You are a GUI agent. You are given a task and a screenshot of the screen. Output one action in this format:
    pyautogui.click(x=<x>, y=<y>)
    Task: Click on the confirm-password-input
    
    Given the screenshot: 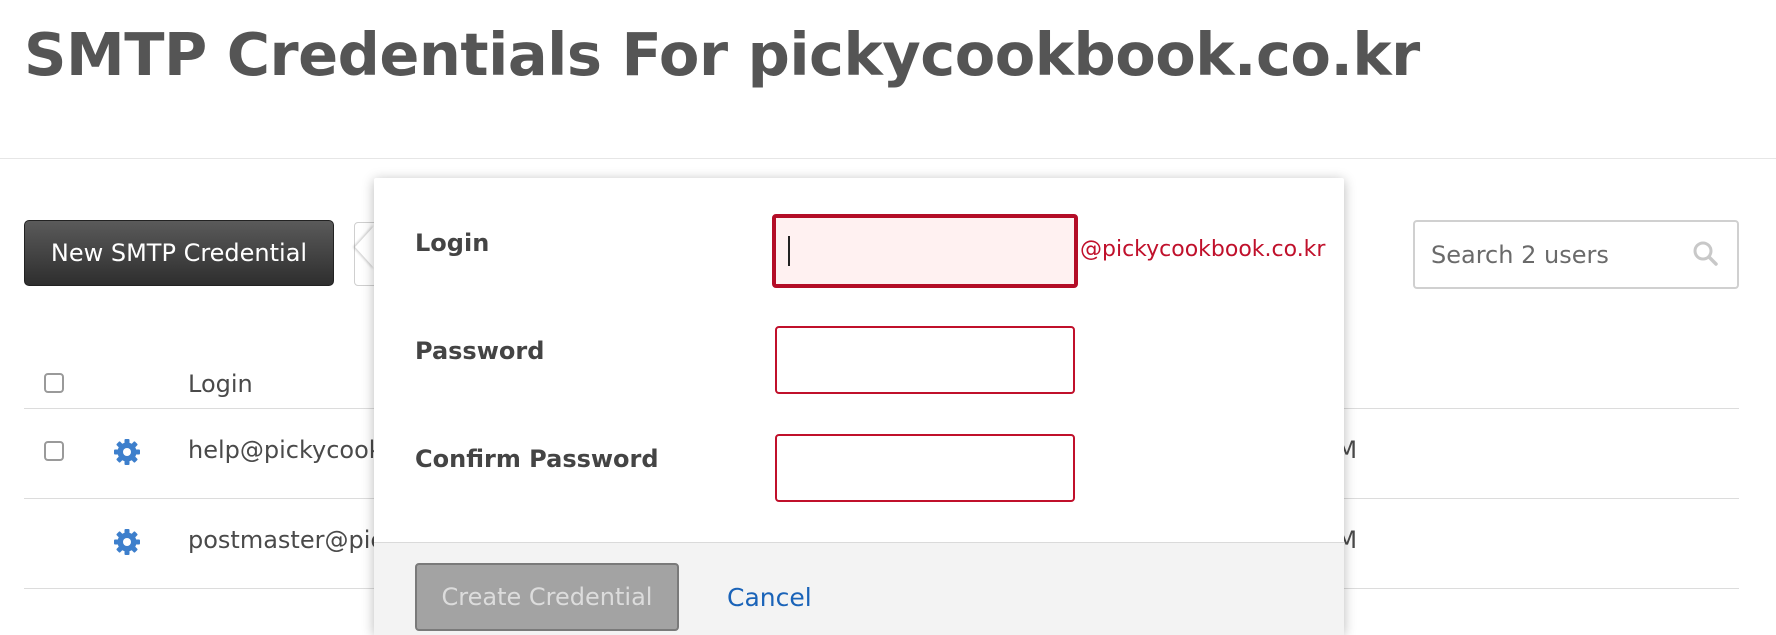 What is the action you would take?
    pyautogui.click(x=925, y=468)
    